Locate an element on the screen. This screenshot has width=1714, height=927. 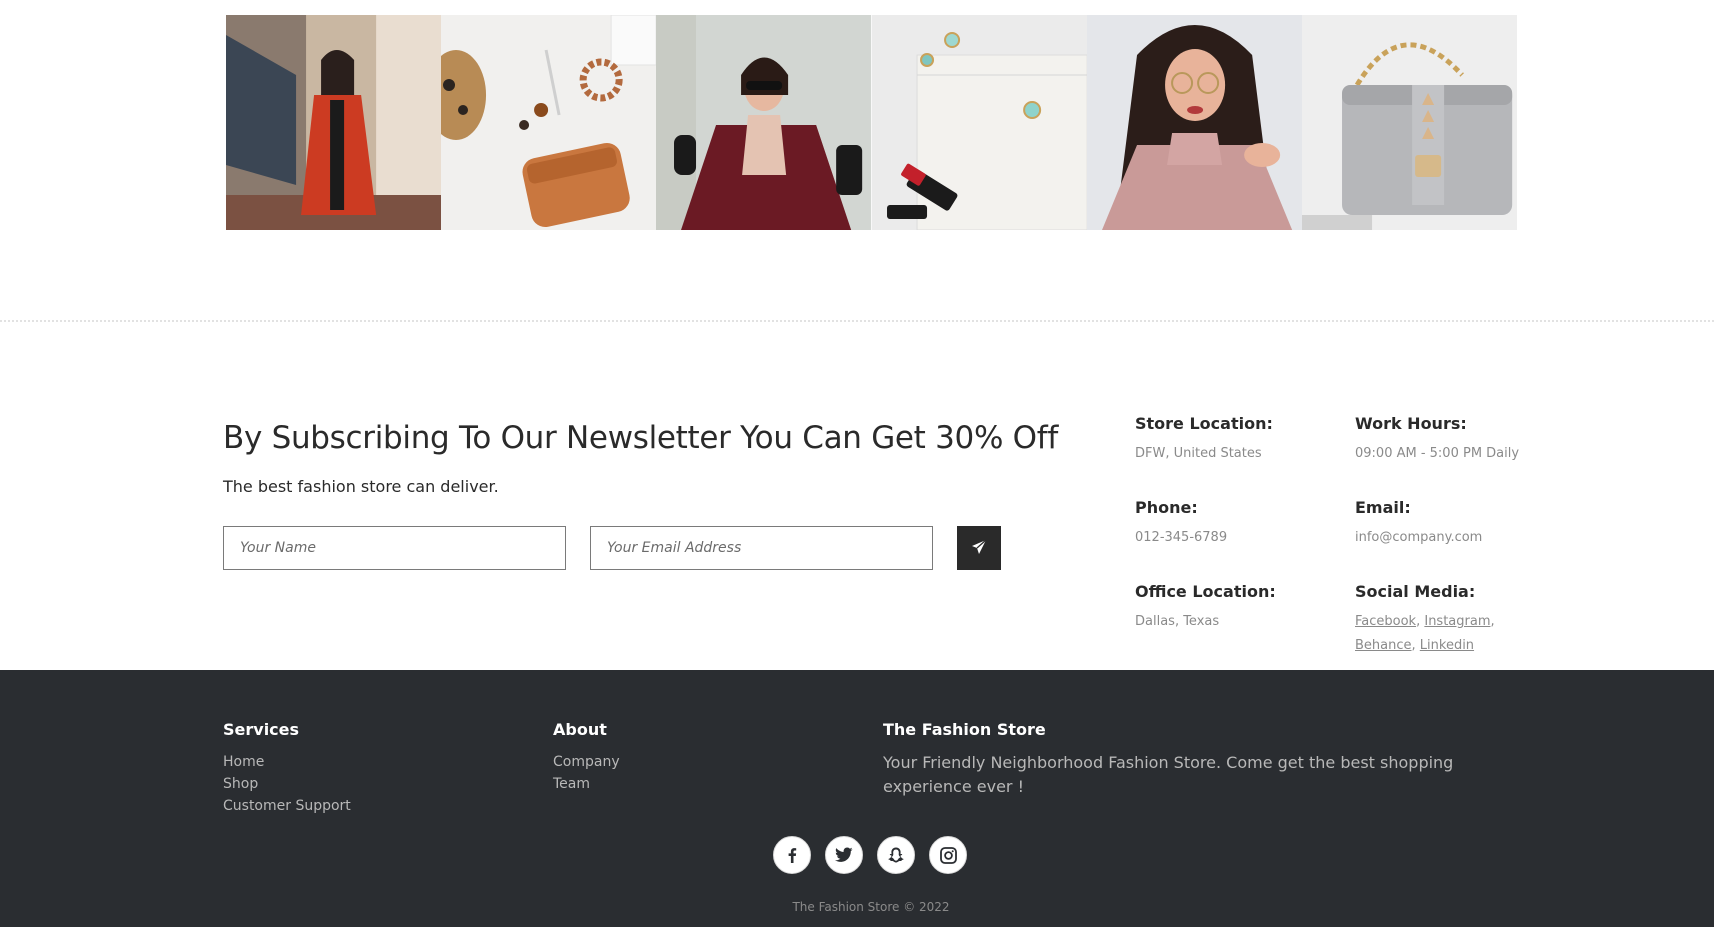
social-media-label: Social Media: is located at coordinates (1415, 591).